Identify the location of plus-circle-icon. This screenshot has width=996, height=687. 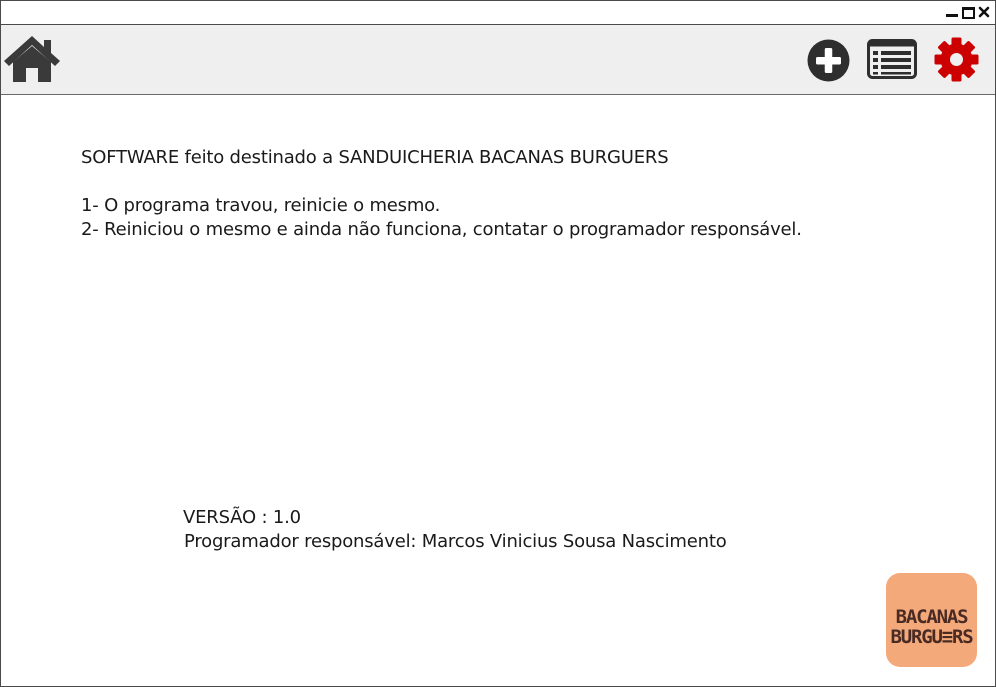
(828, 60).